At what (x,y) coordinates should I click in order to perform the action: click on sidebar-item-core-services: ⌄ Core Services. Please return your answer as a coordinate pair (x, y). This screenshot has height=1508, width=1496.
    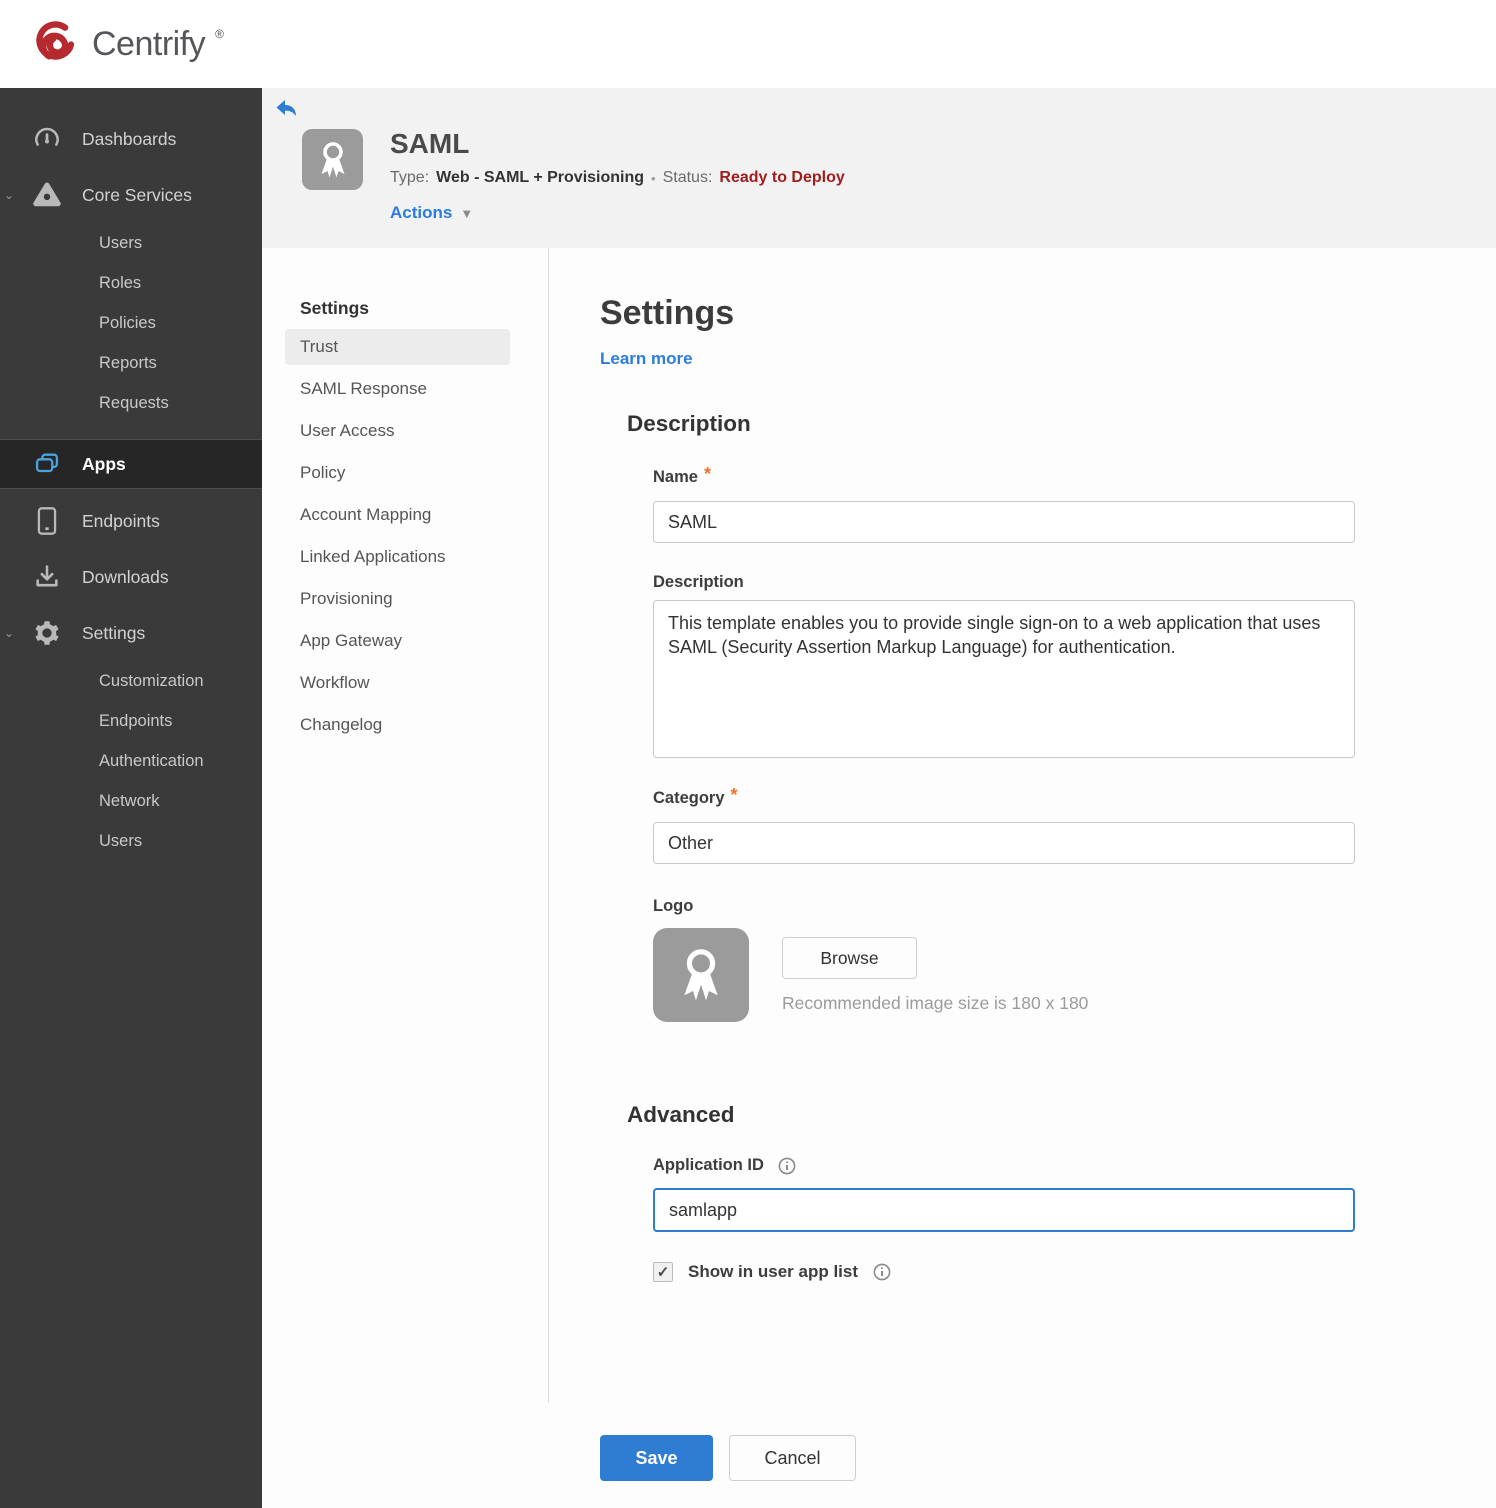
    Looking at the image, I should click on (131, 195).